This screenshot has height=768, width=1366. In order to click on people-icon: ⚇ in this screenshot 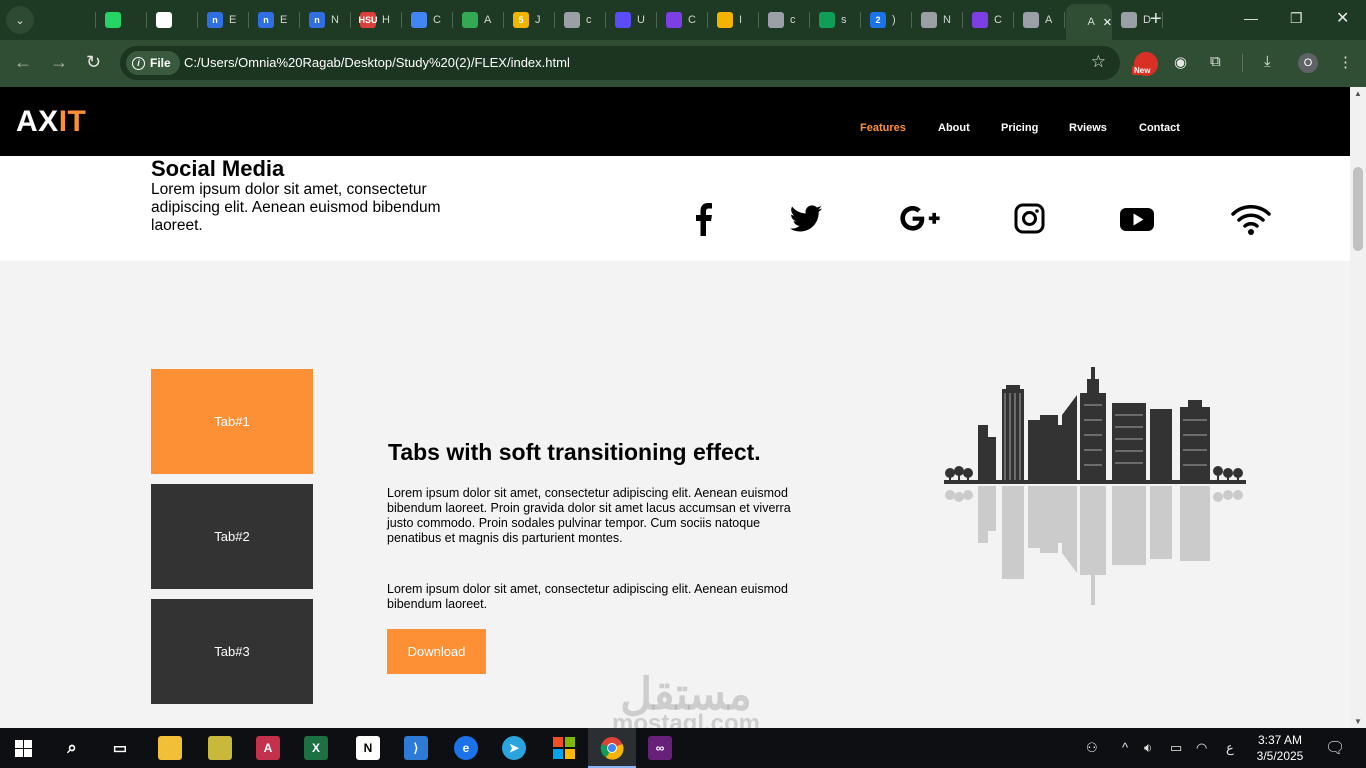, I will do `click(1092, 748)`.